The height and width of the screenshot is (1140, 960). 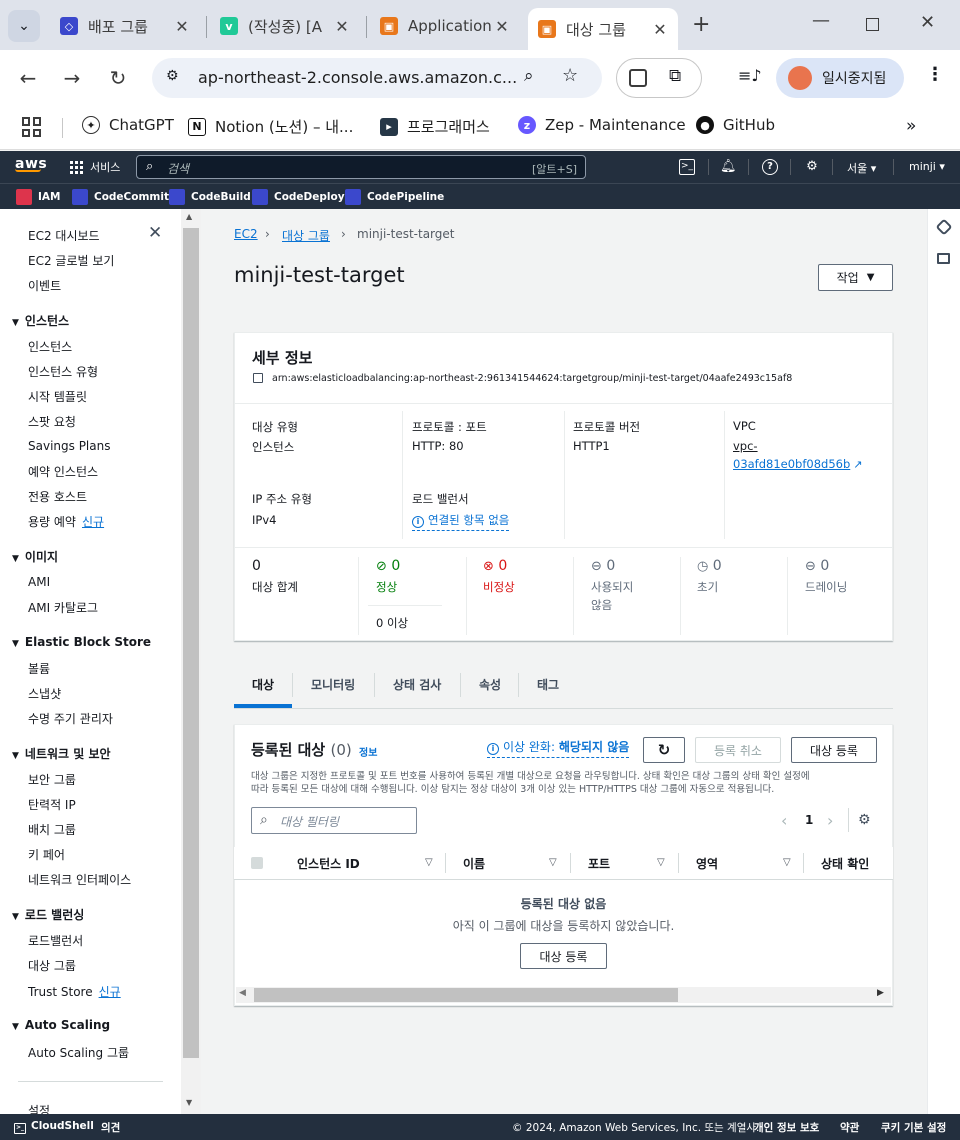 What do you see at coordinates (64, 235) in the screenshot?
I see `nav-ec2-dashboard: EC2 대시보드` at bounding box center [64, 235].